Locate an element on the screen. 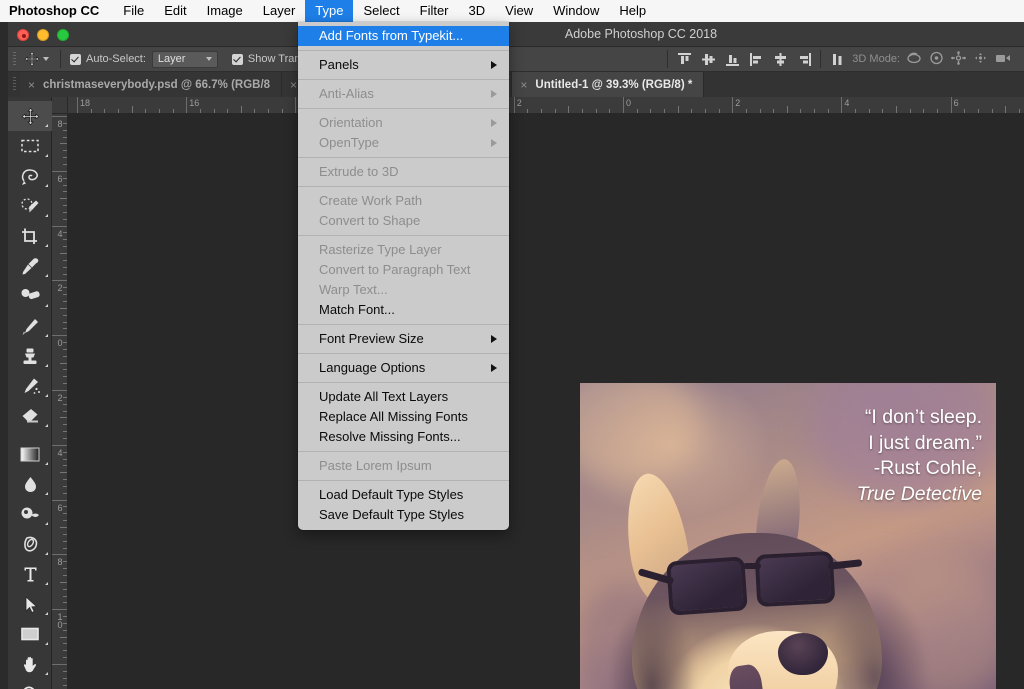 Image resolution: width=1024 pixels, height=689 pixels. align-right-edges-icon is located at coordinates (804, 59).